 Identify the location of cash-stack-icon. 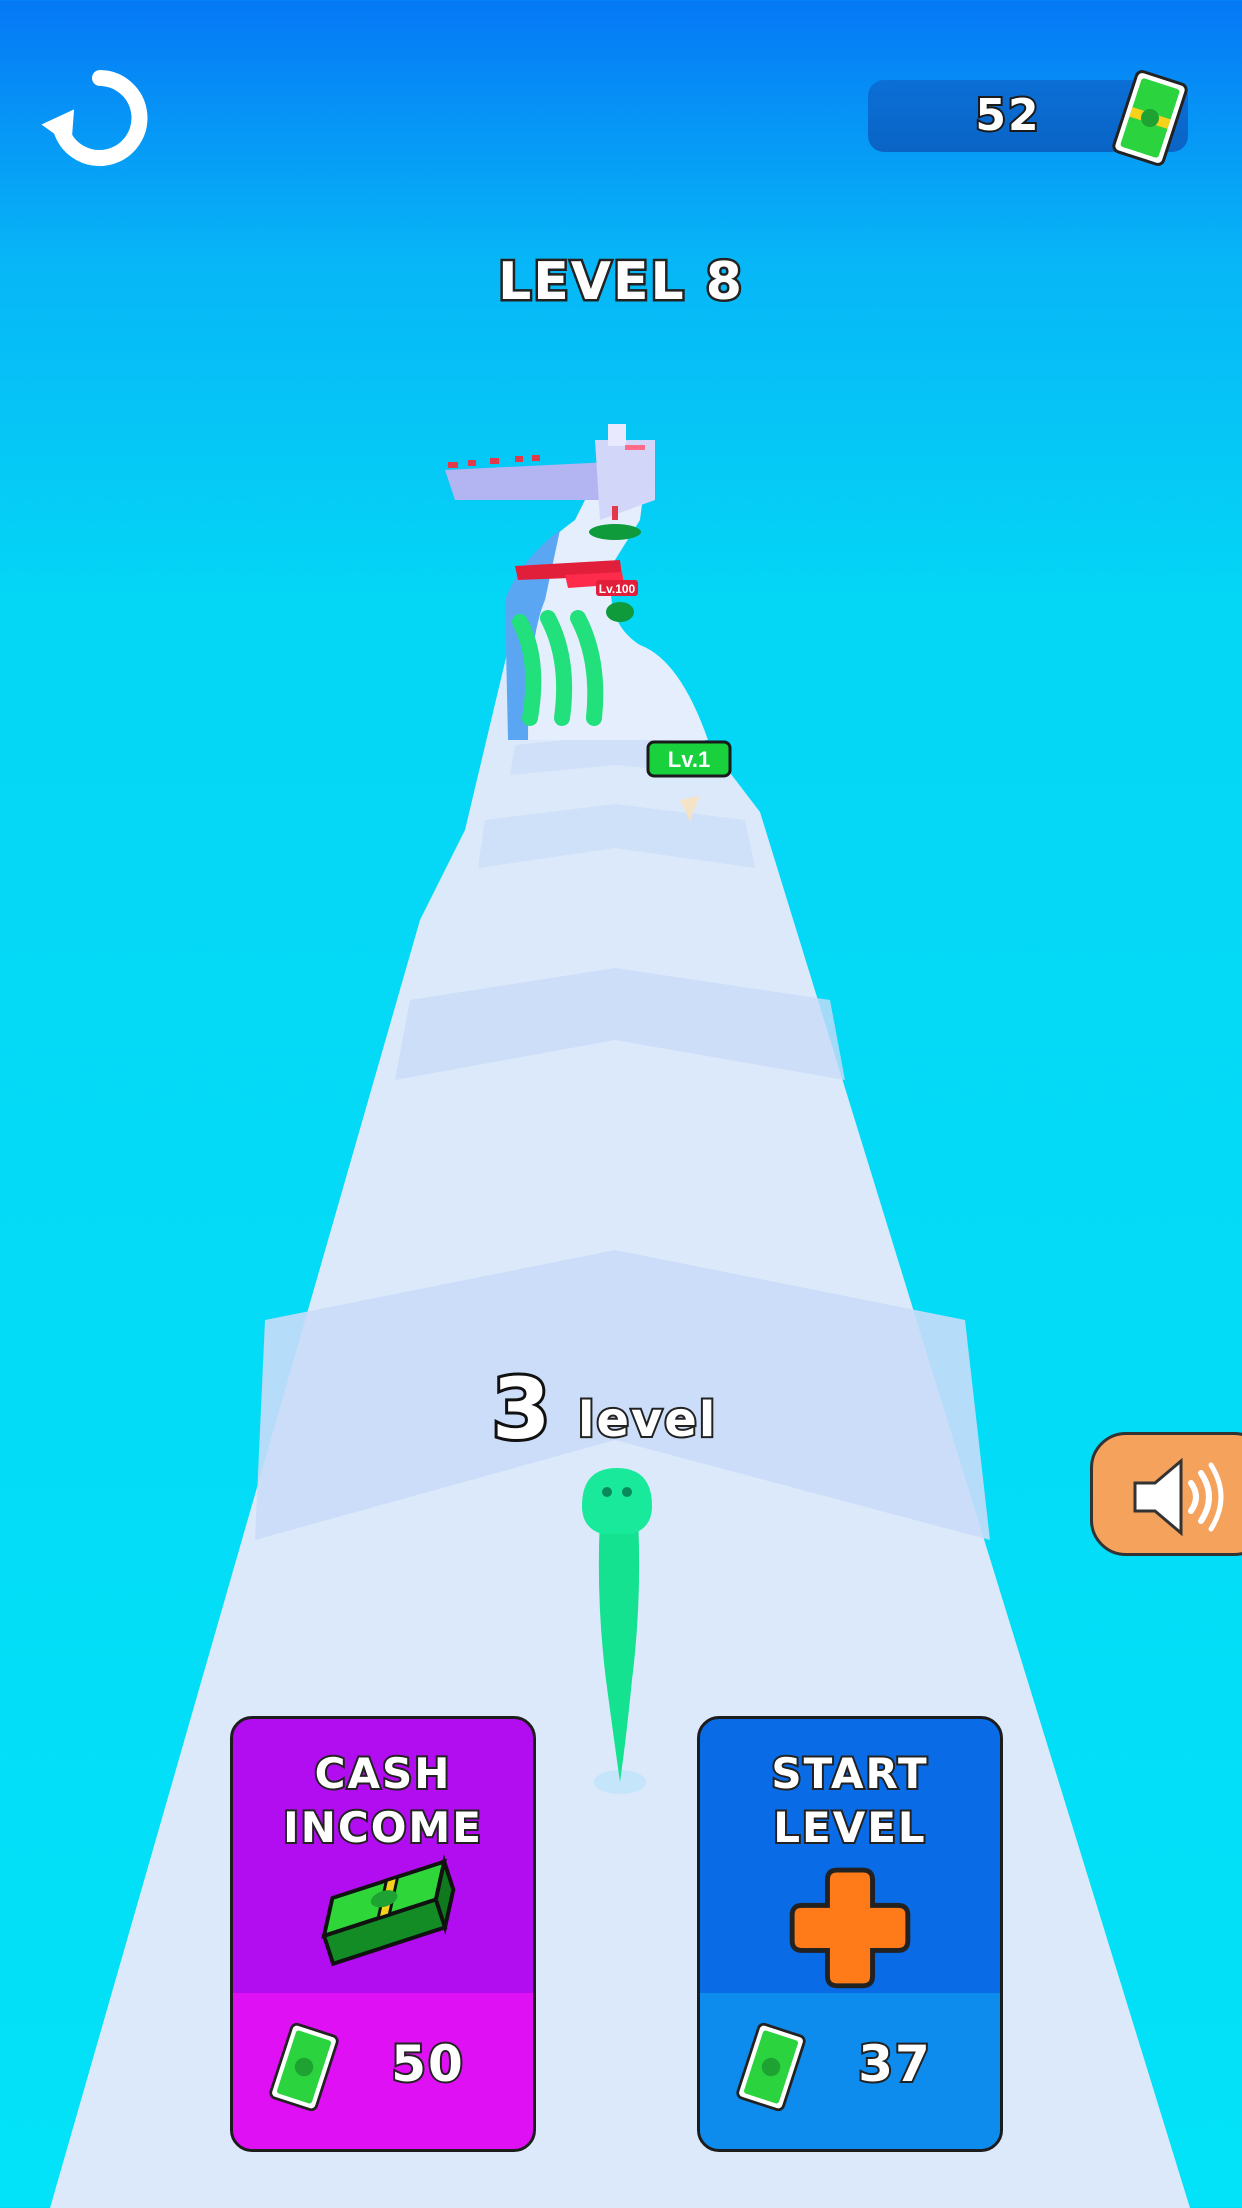
(388, 1910).